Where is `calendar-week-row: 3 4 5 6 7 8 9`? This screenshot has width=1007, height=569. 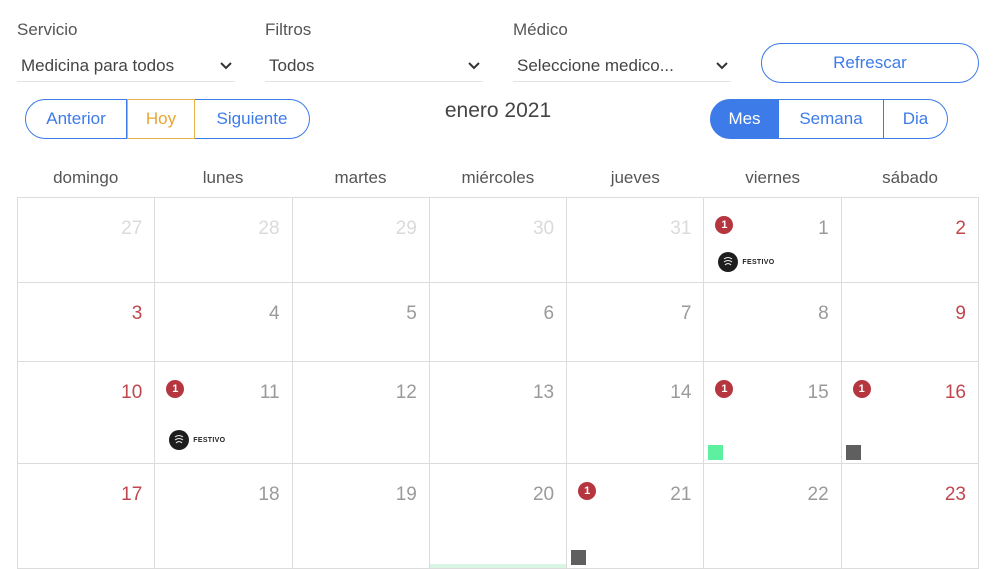
calendar-week-row: 3 4 5 6 7 8 9 is located at coordinates (498, 322).